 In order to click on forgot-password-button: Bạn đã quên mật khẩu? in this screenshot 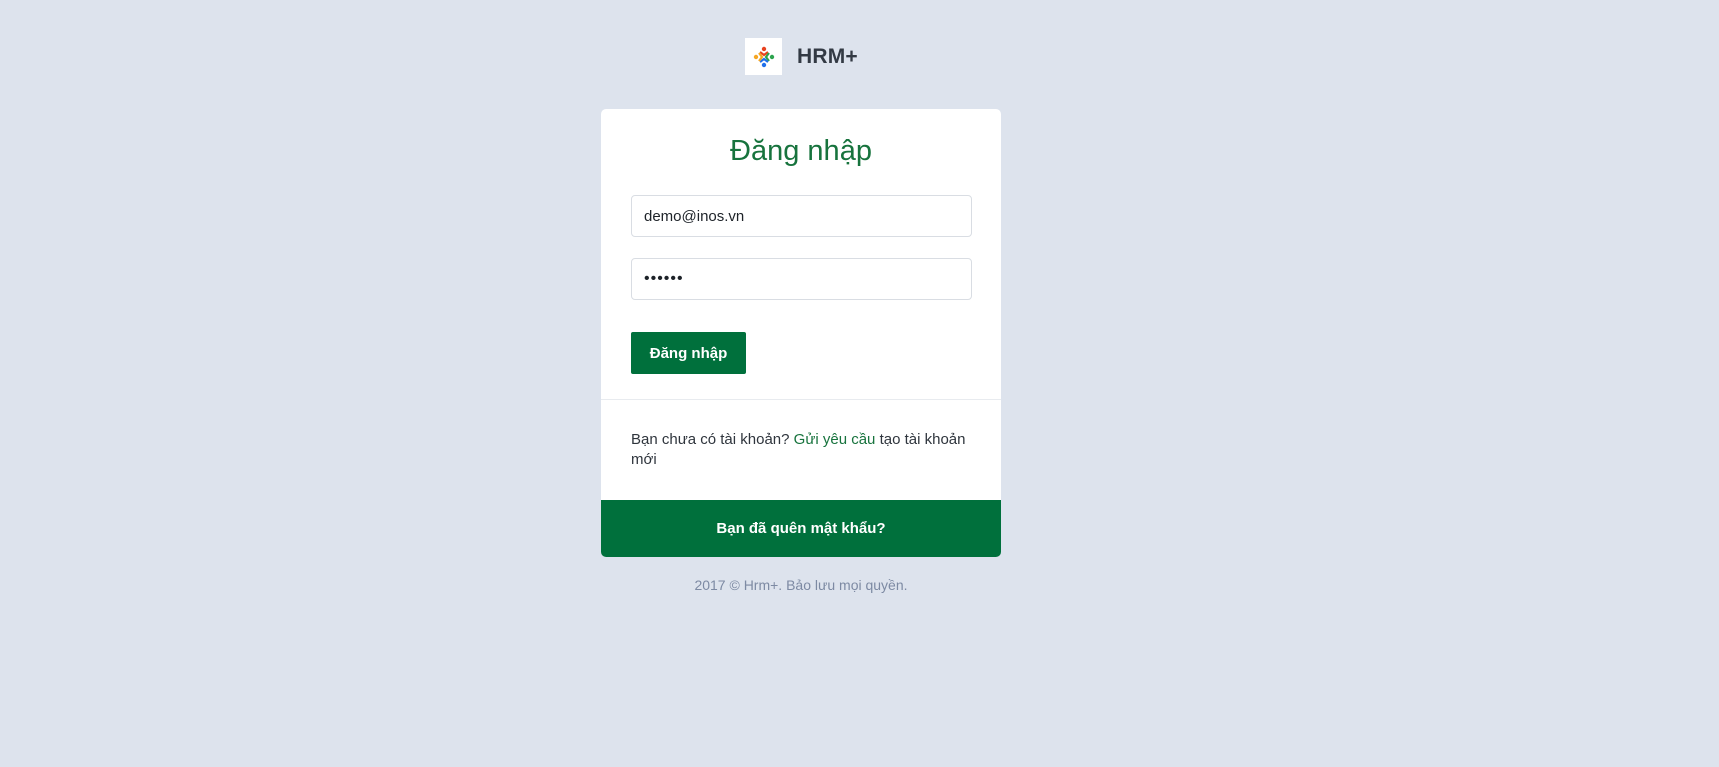, I will do `click(801, 528)`.